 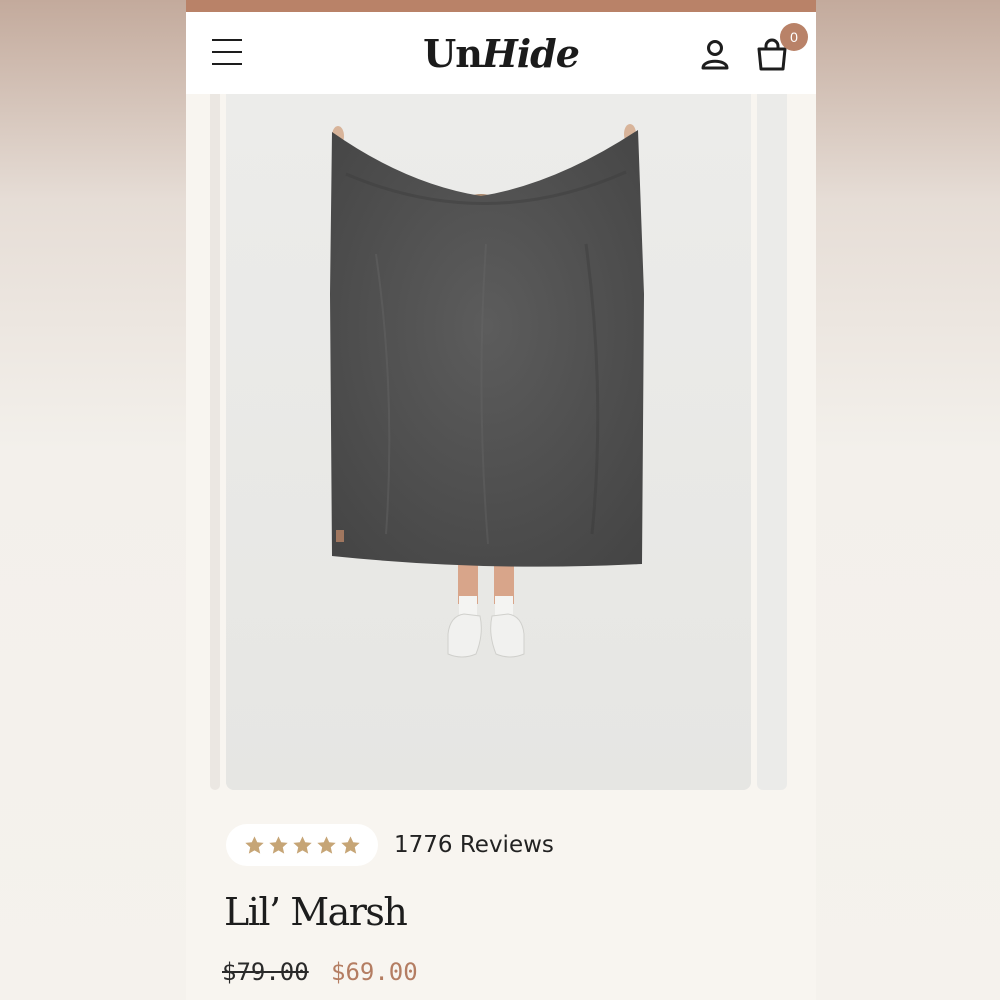 What do you see at coordinates (374, 972) in the screenshot?
I see `sale-price: $69.00` at bounding box center [374, 972].